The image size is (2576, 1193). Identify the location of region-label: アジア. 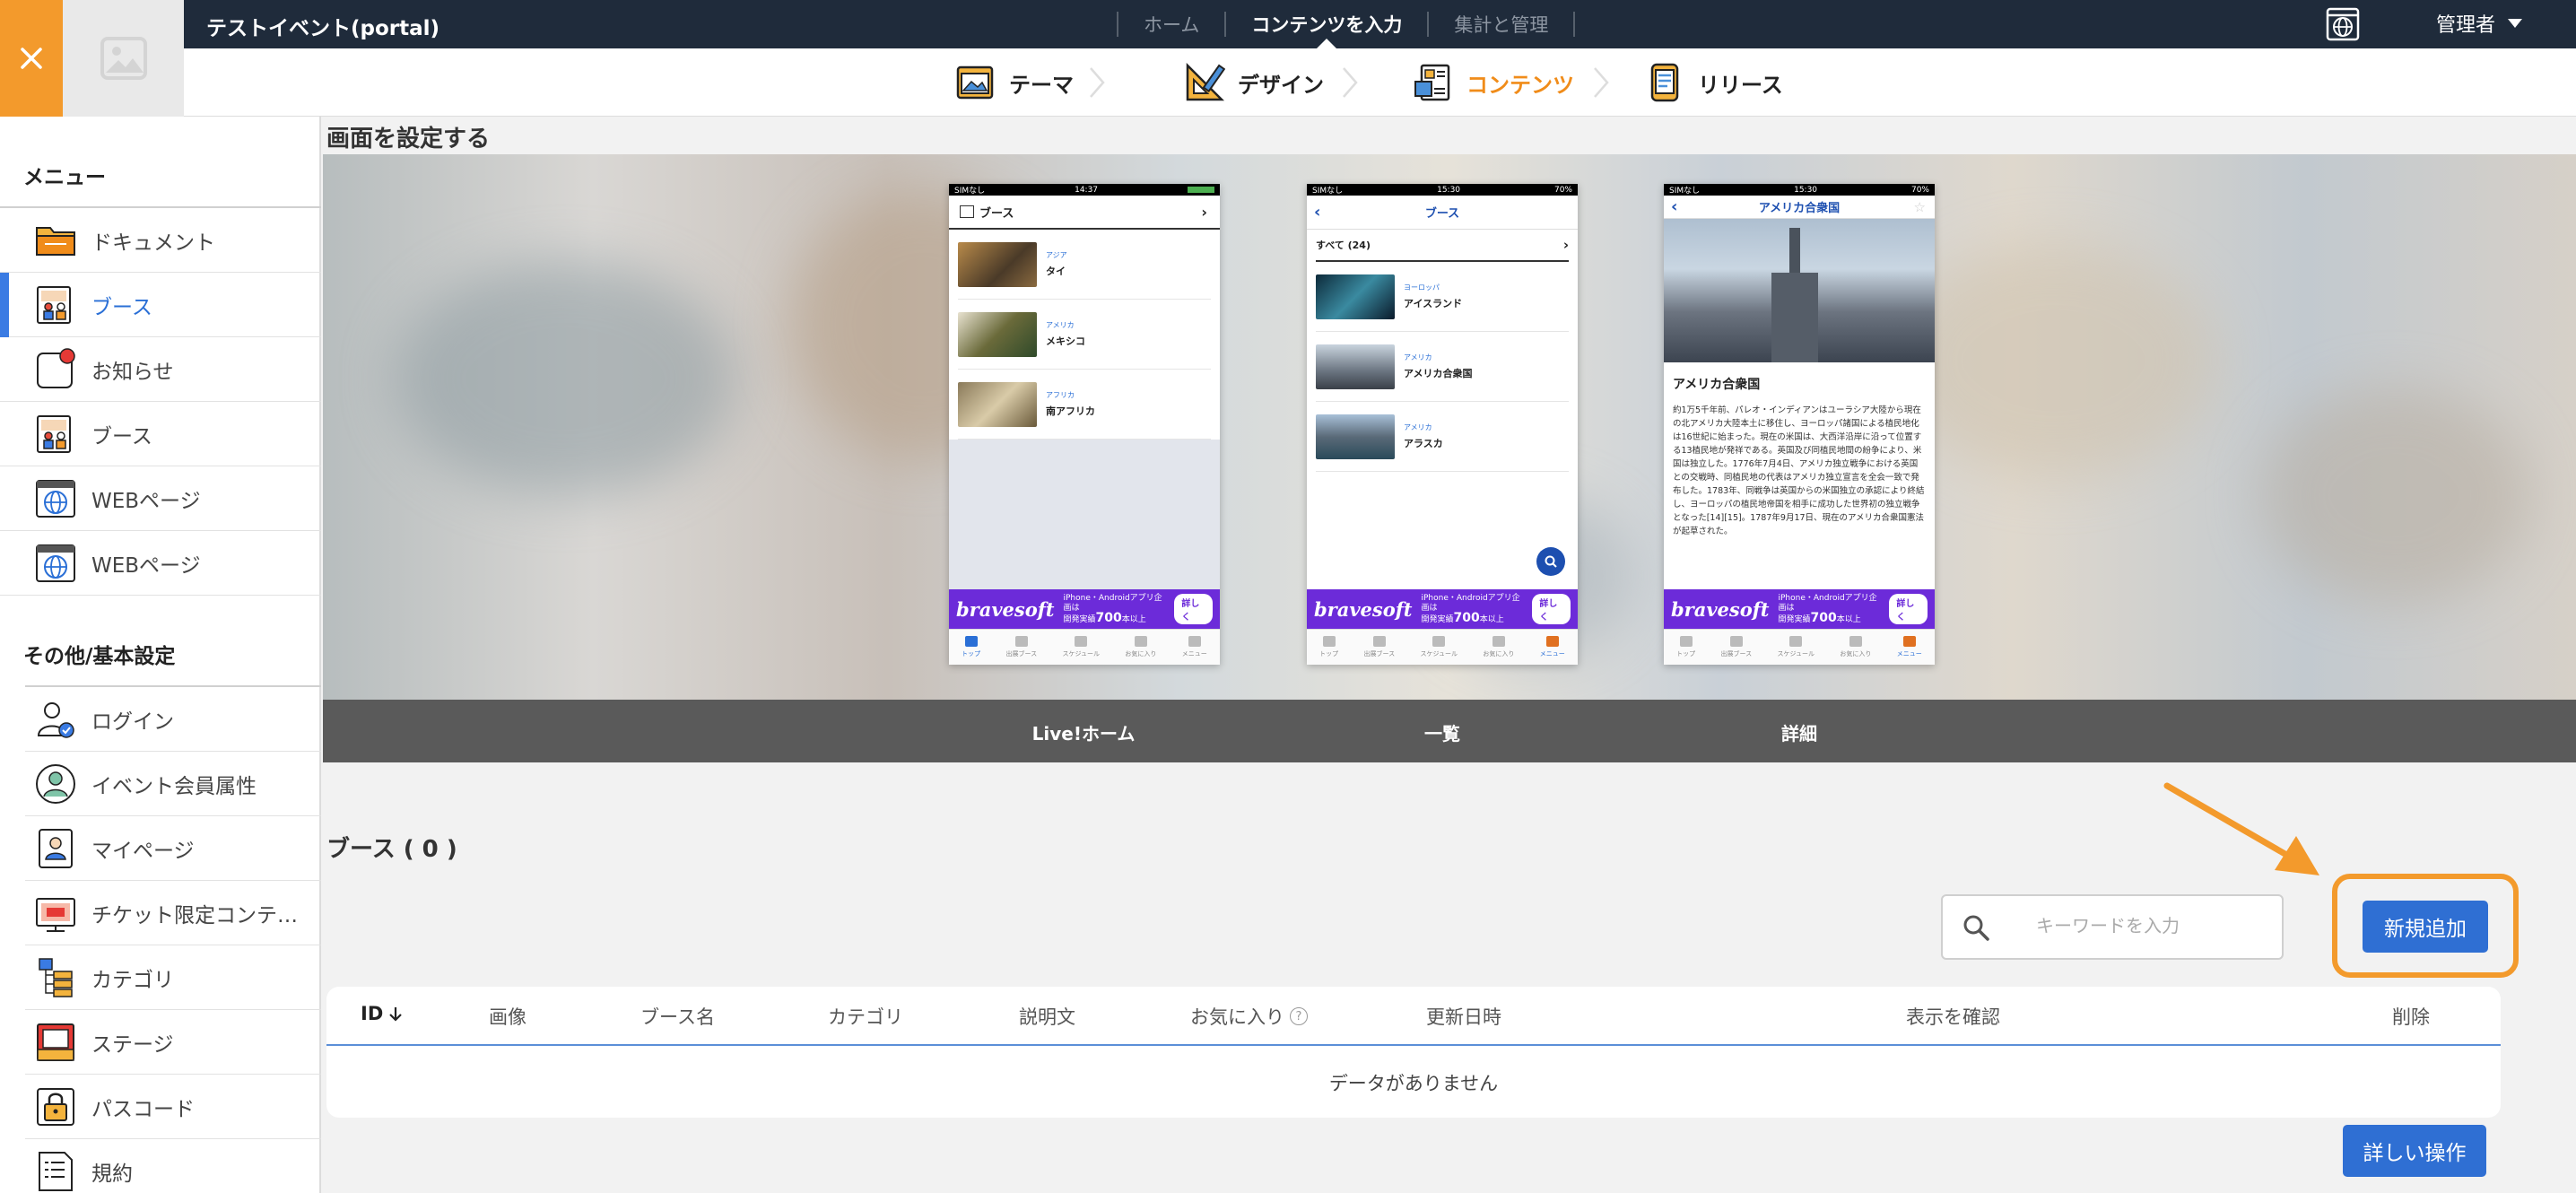
(1056, 255).